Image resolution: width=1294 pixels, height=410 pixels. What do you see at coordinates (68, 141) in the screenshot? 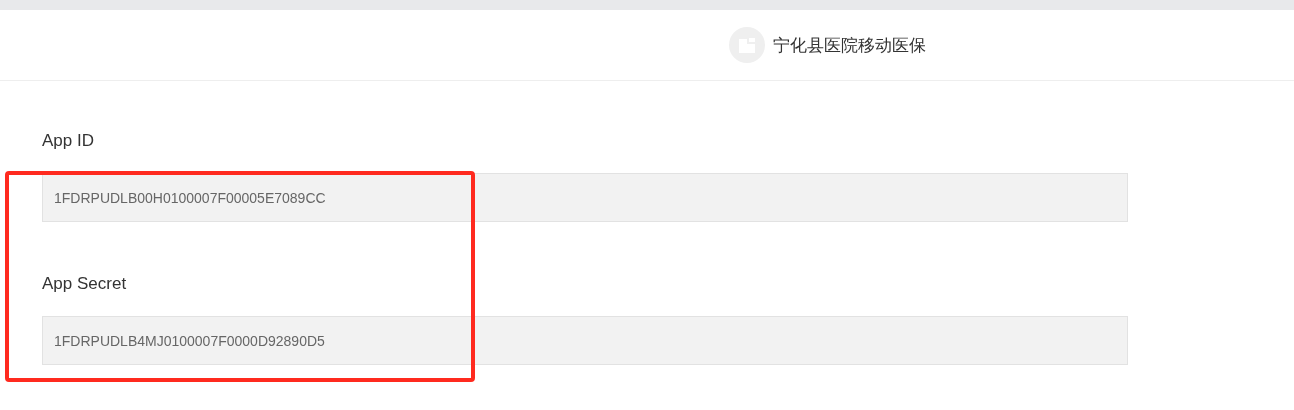
I see `field-label: App ID` at bounding box center [68, 141].